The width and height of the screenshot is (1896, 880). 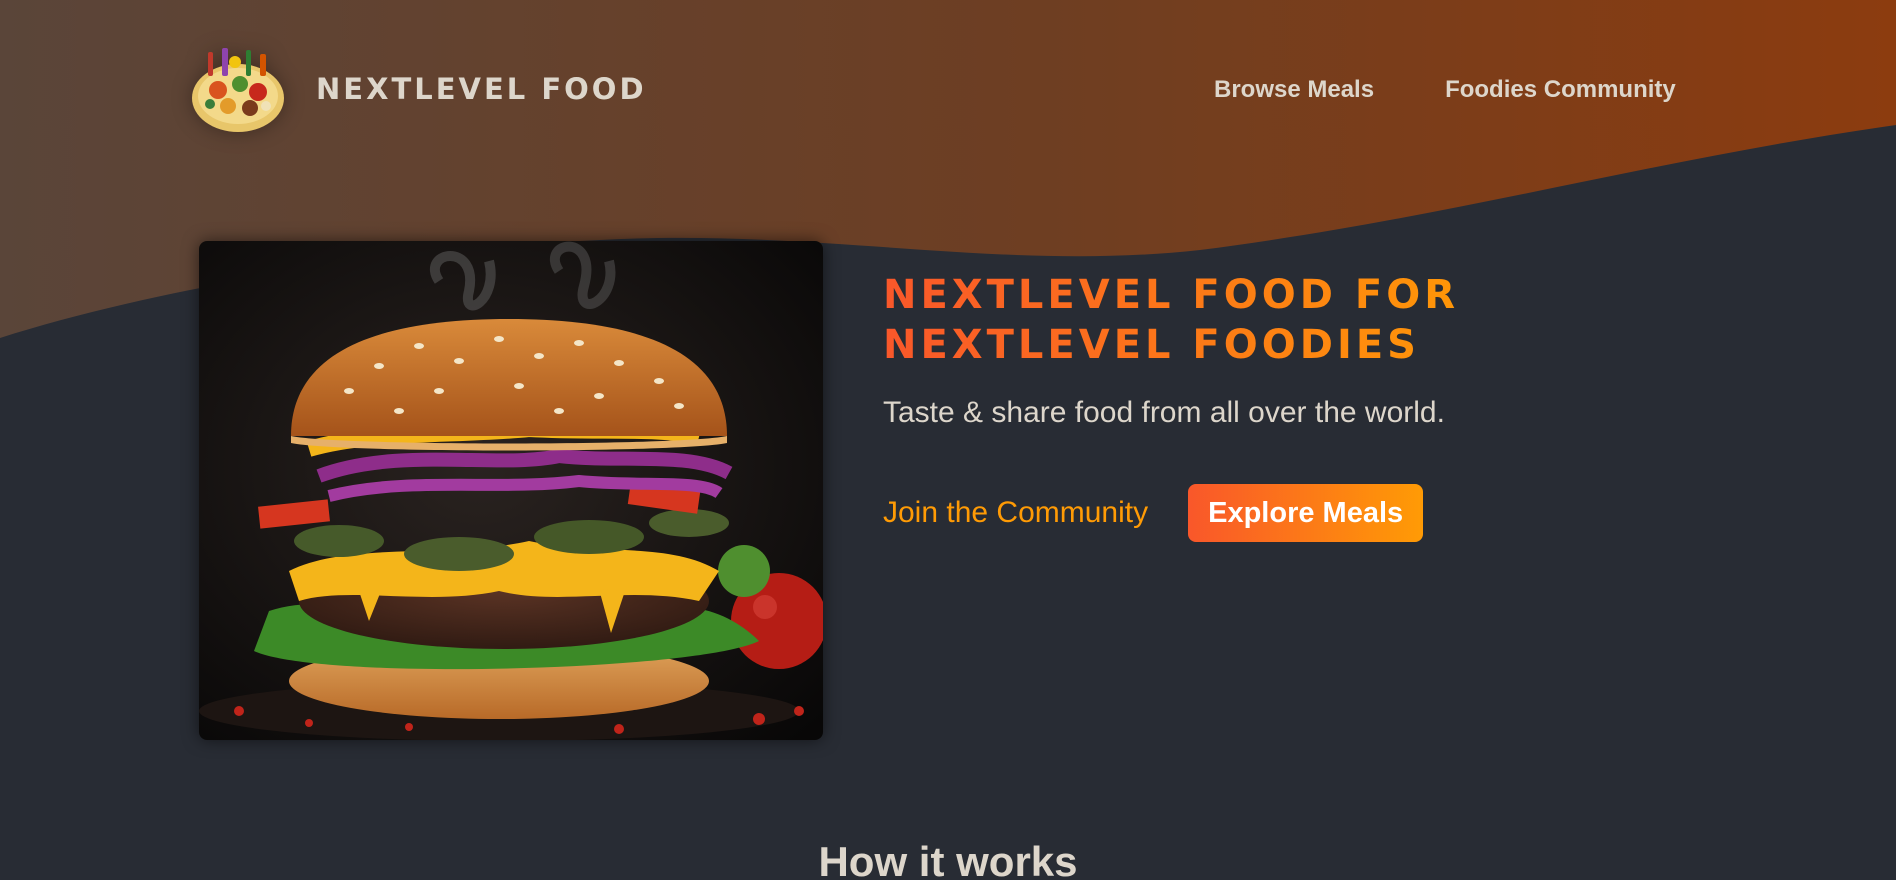 What do you see at coordinates (481, 89) in the screenshot?
I see `logo-text: NEXTLEVEL FOOD` at bounding box center [481, 89].